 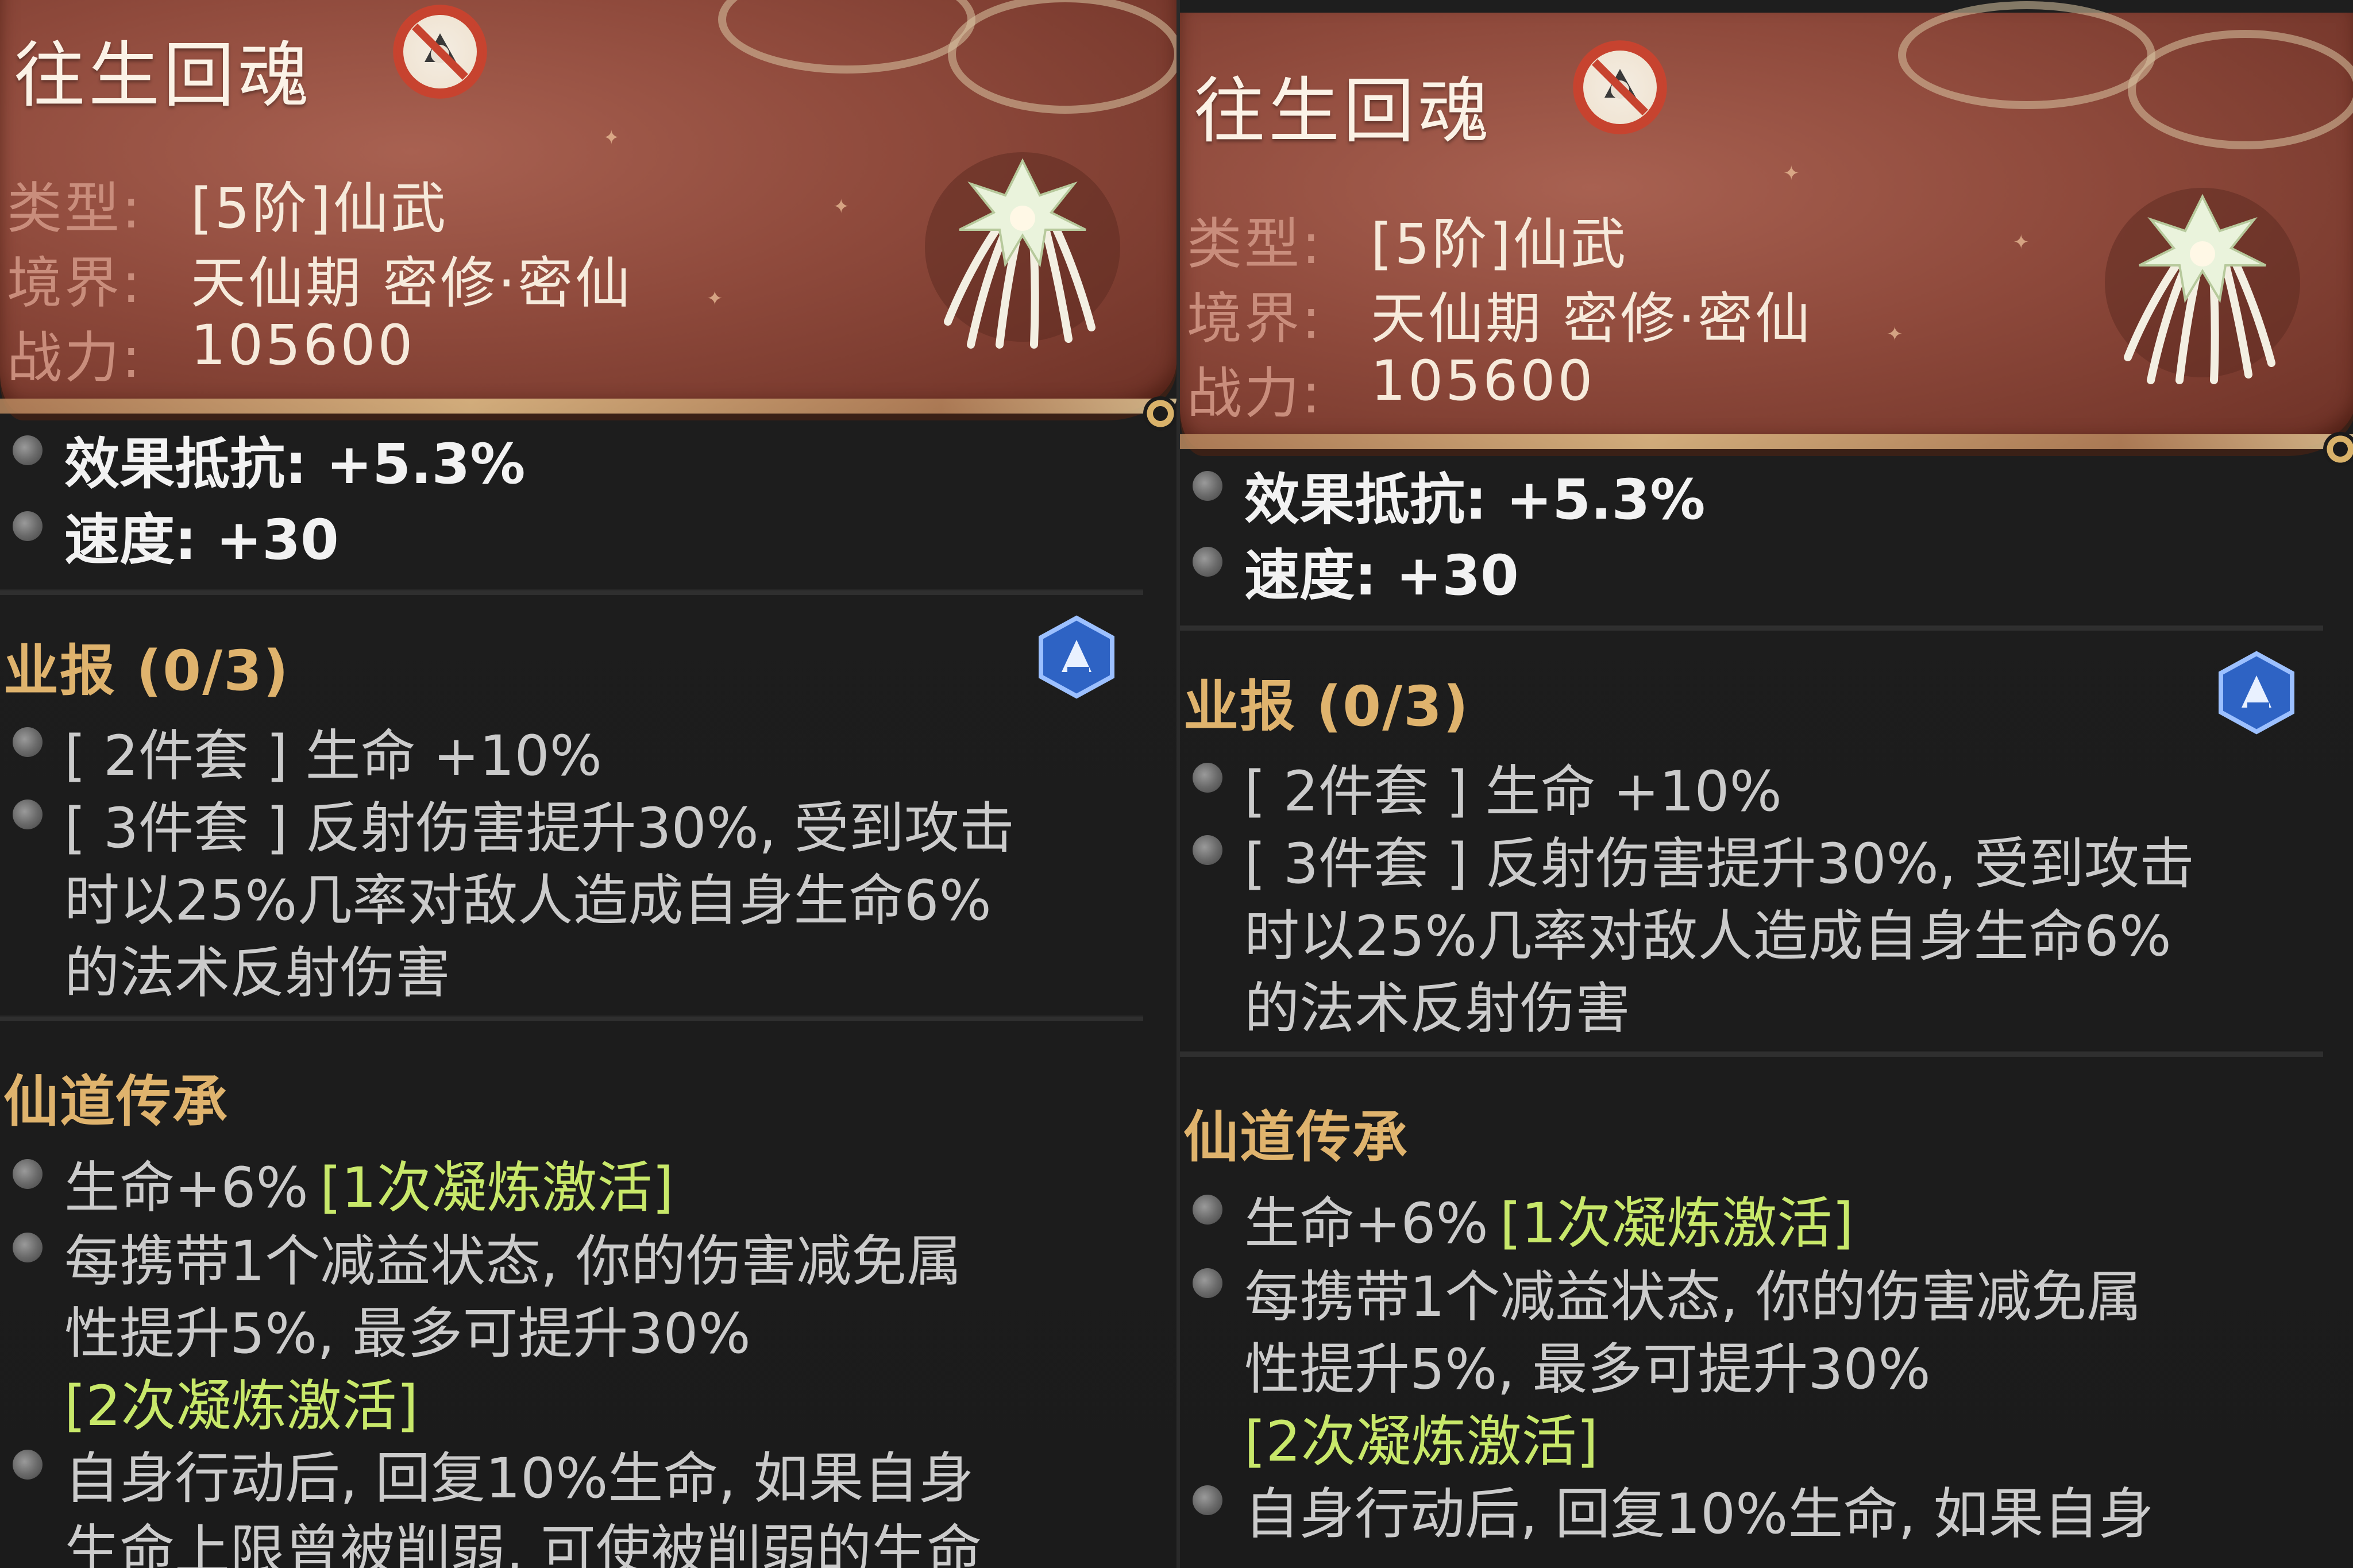 What do you see at coordinates (523, 1543) in the screenshot?
I see `inheritance-item3-line2: 生命上限曾被削弱, 可使被削弱的生命` at bounding box center [523, 1543].